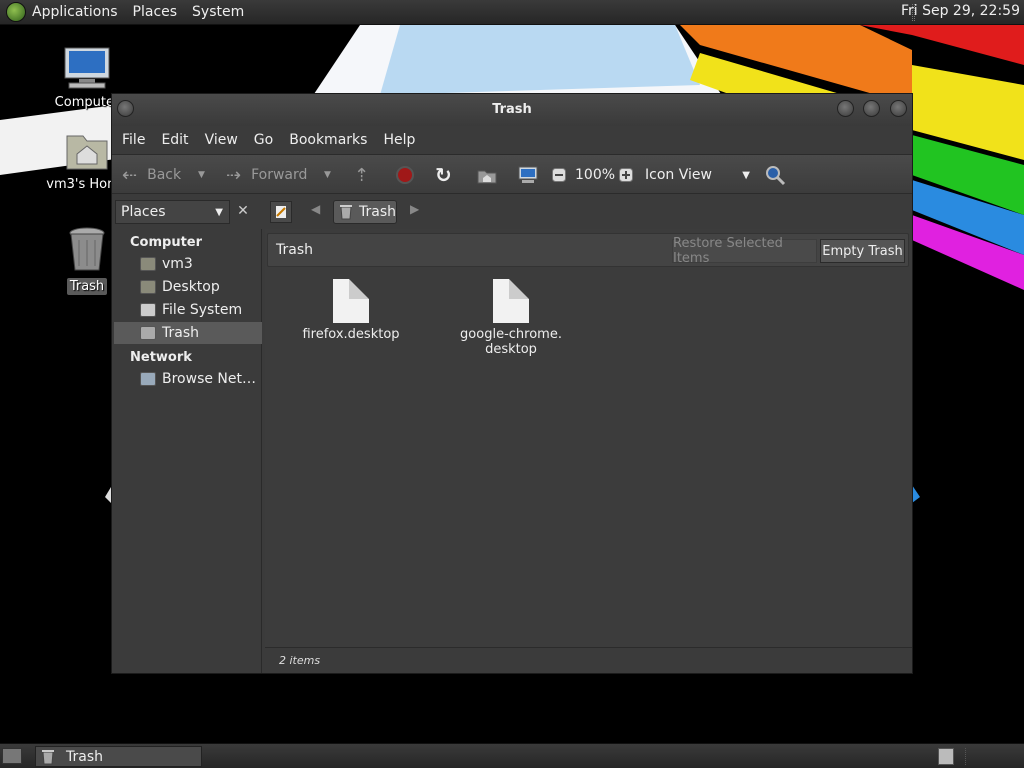 This screenshot has height=768, width=1024. I want to click on edit-location-button, so click(281, 212).